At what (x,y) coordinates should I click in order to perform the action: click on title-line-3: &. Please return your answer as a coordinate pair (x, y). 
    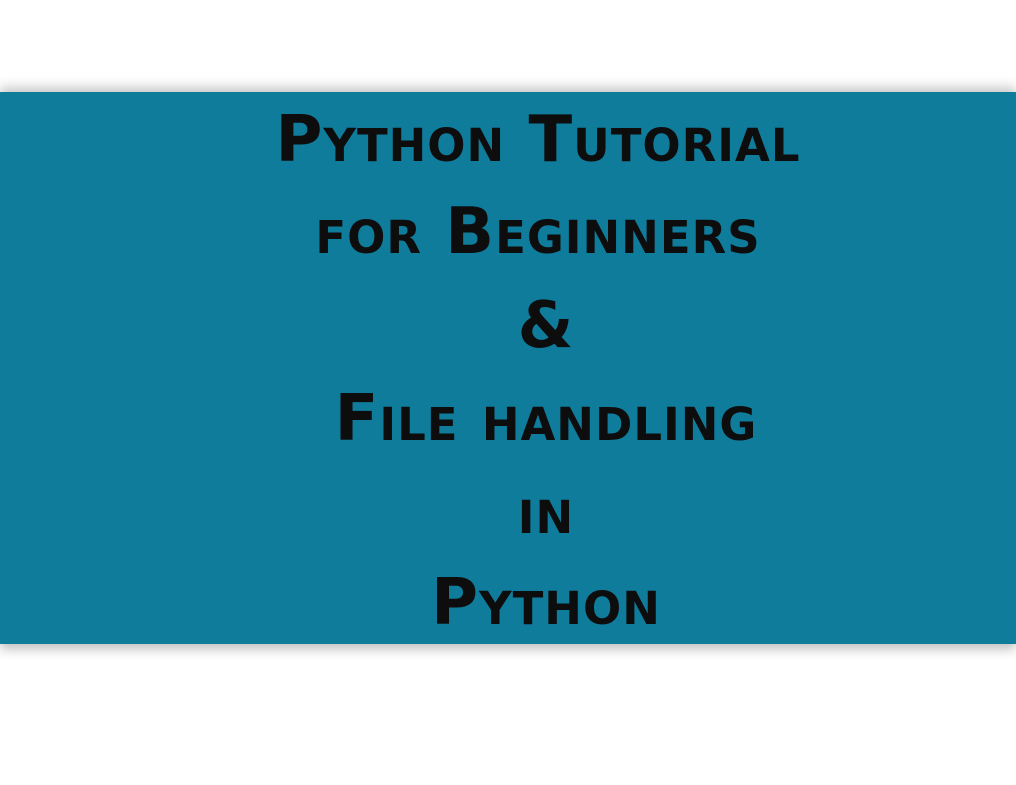
    Looking at the image, I should click on (546, 326).